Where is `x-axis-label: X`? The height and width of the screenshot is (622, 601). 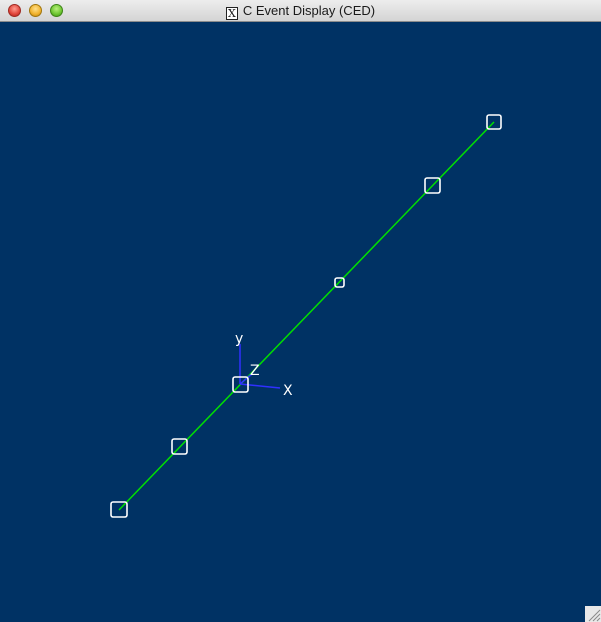
x-axis-label: X is located at coordinates (288, 391).